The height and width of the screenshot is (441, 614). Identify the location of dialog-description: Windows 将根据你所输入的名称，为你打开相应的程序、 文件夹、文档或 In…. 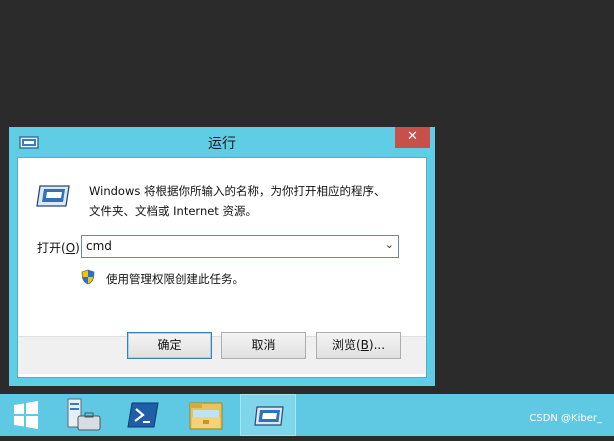
(254, 201).